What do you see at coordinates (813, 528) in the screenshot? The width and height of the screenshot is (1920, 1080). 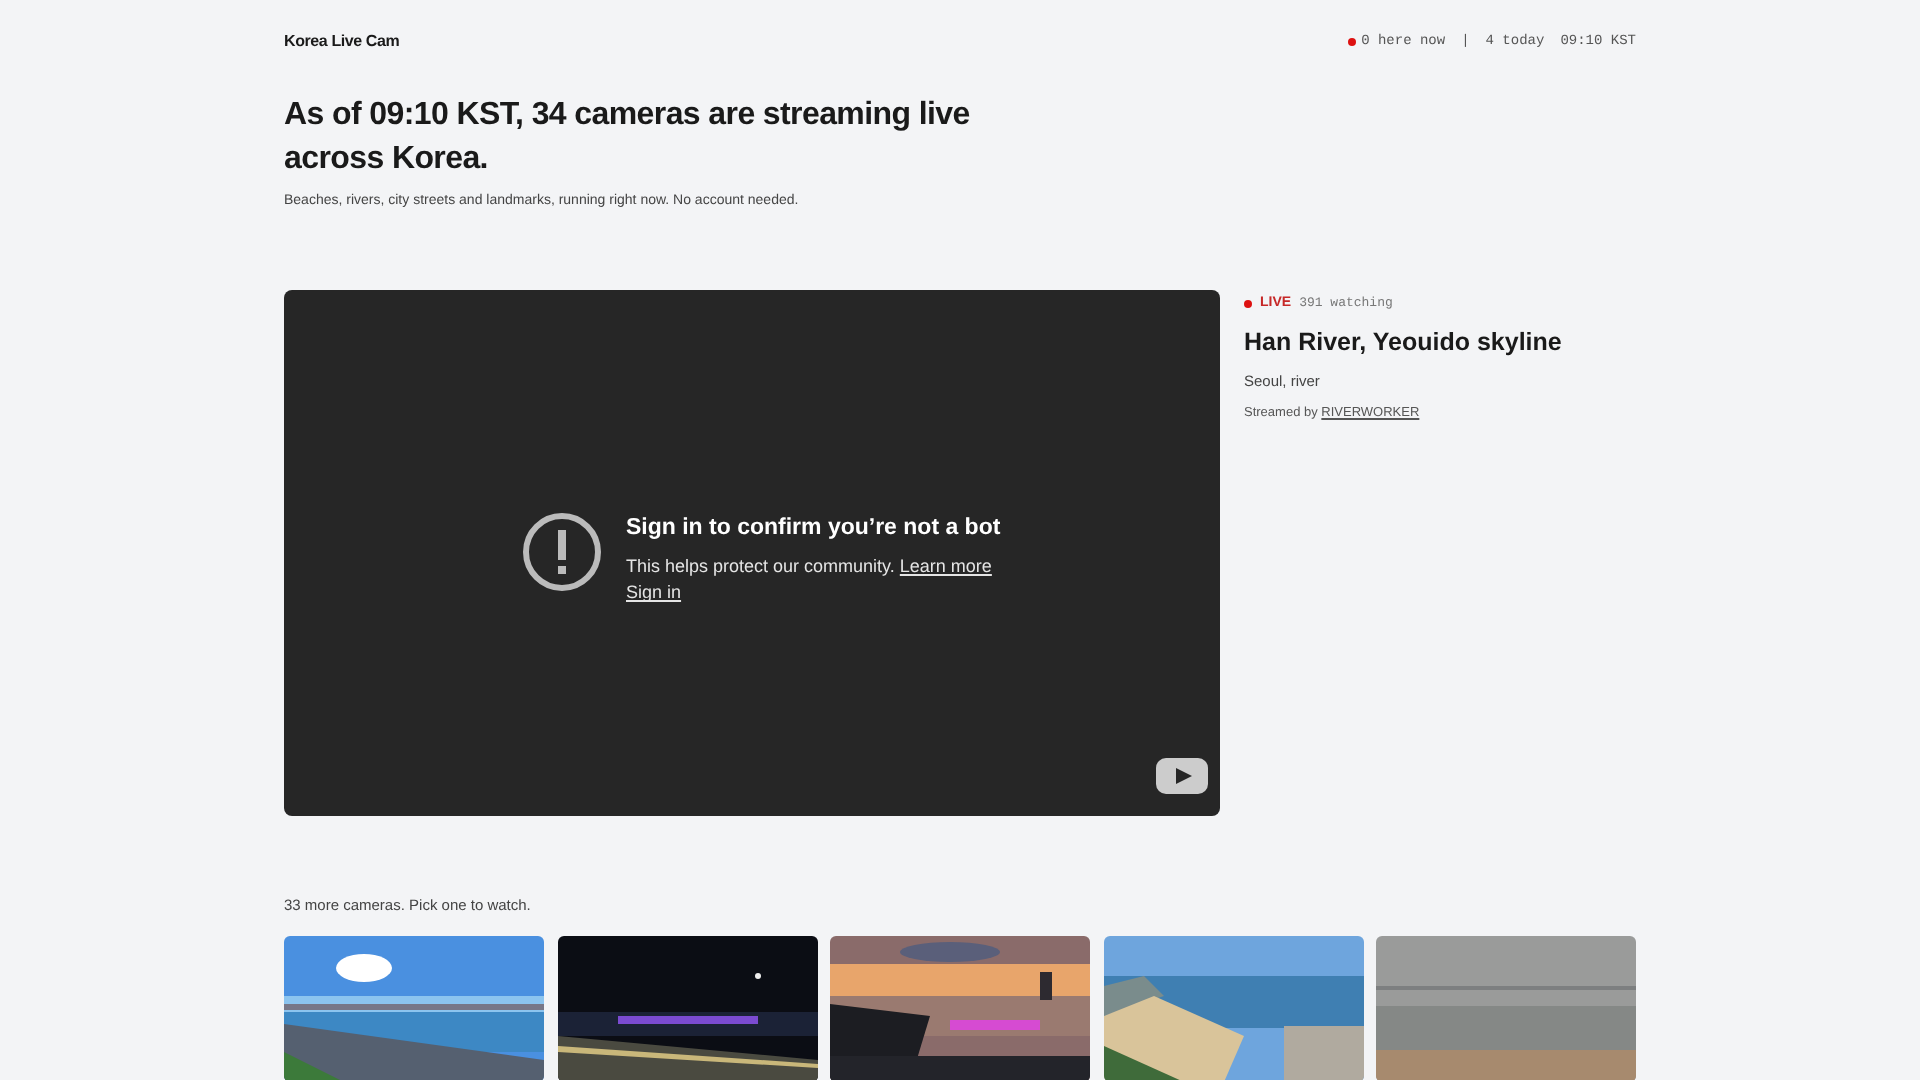 I see `notice-title: Sign in to confirm you’re not a bot` at bounding box center [813, 528].